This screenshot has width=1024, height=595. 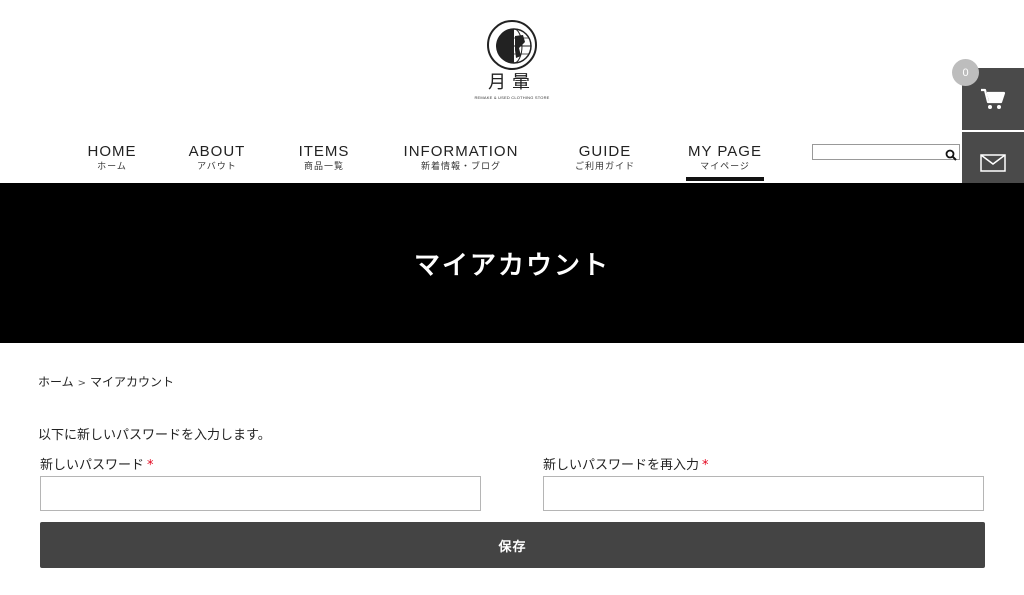 What do you see at coordinates (217, 167) in the screenshot?
I see `nav-item-sublabel: アバウト` at bounding box center [217, 167].